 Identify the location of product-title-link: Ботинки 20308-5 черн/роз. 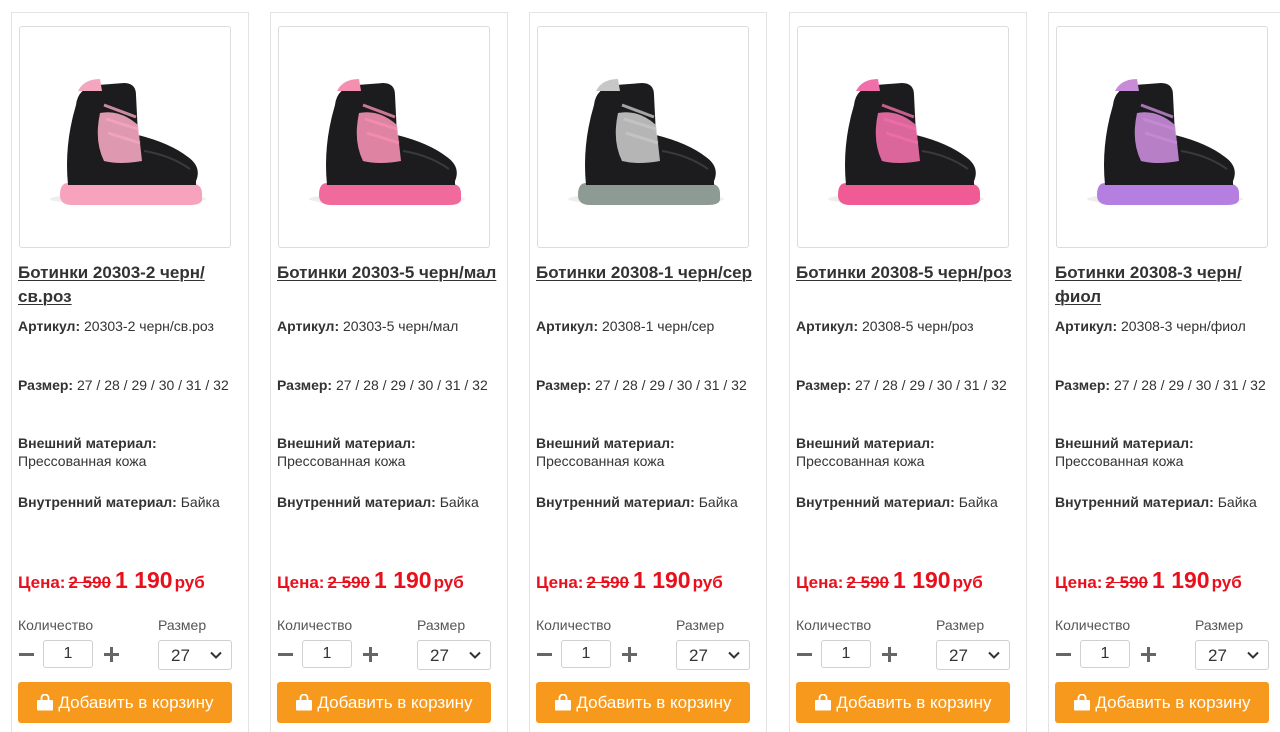
(907, 273).